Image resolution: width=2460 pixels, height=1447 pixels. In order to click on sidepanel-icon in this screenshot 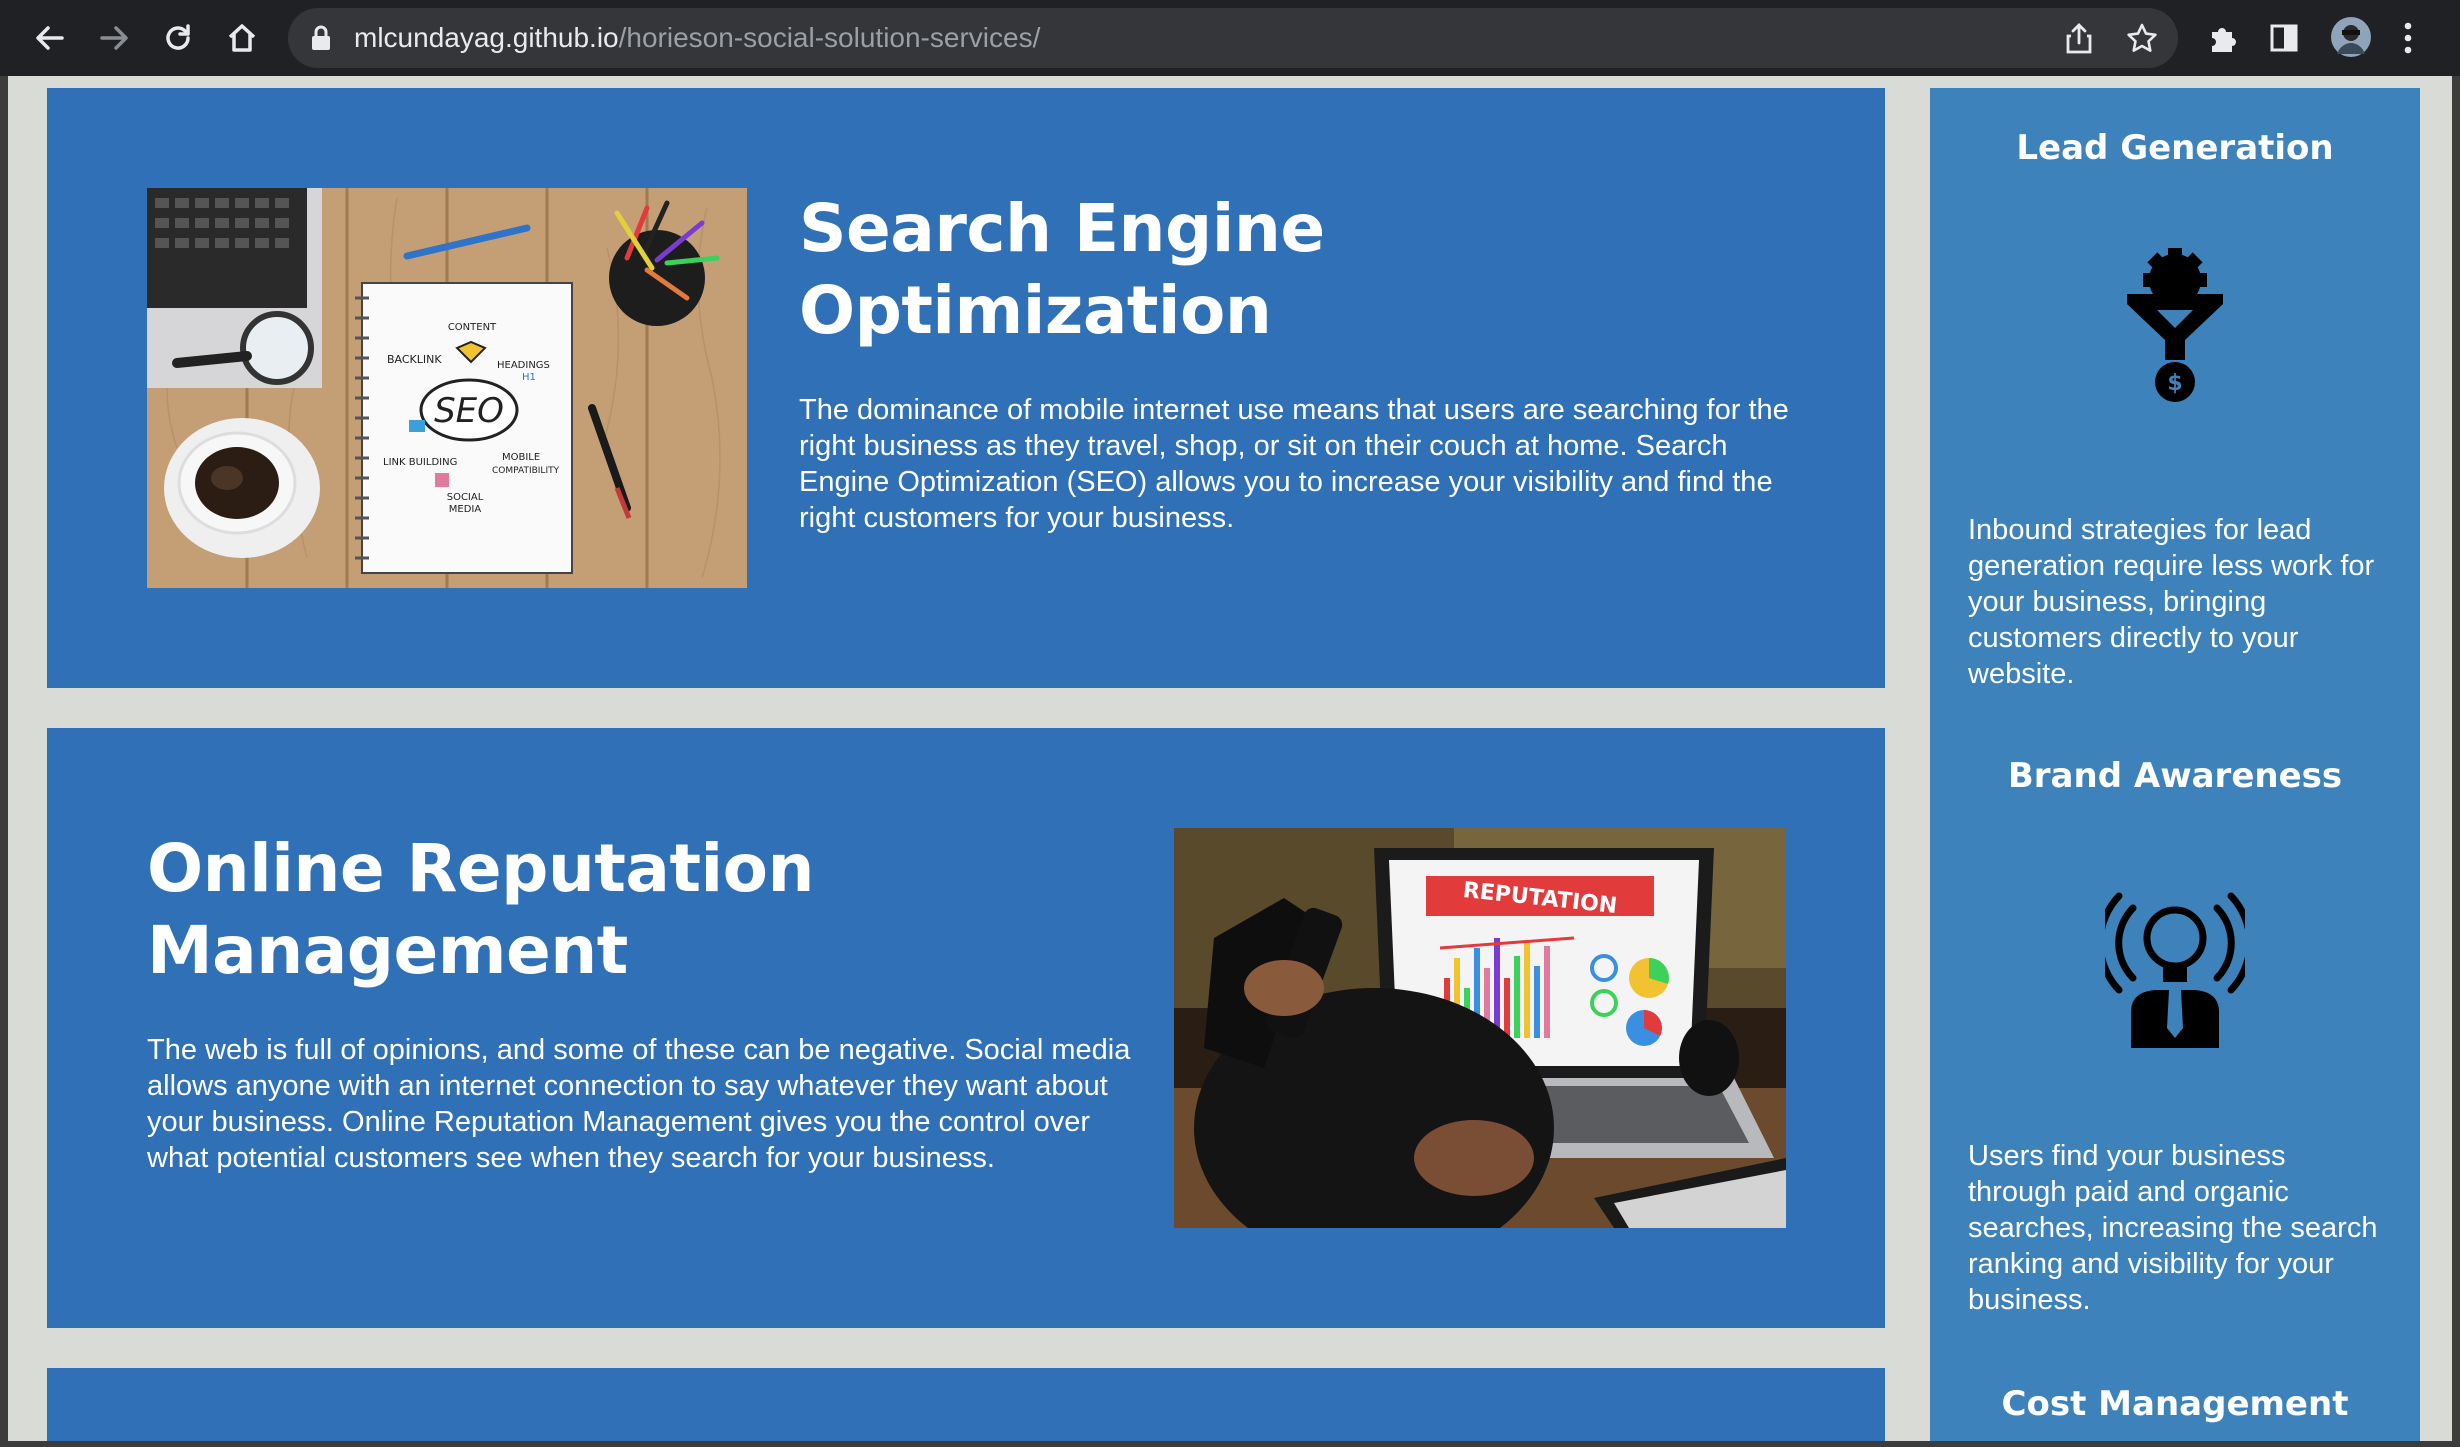, I will do `click(2284, 38)`.